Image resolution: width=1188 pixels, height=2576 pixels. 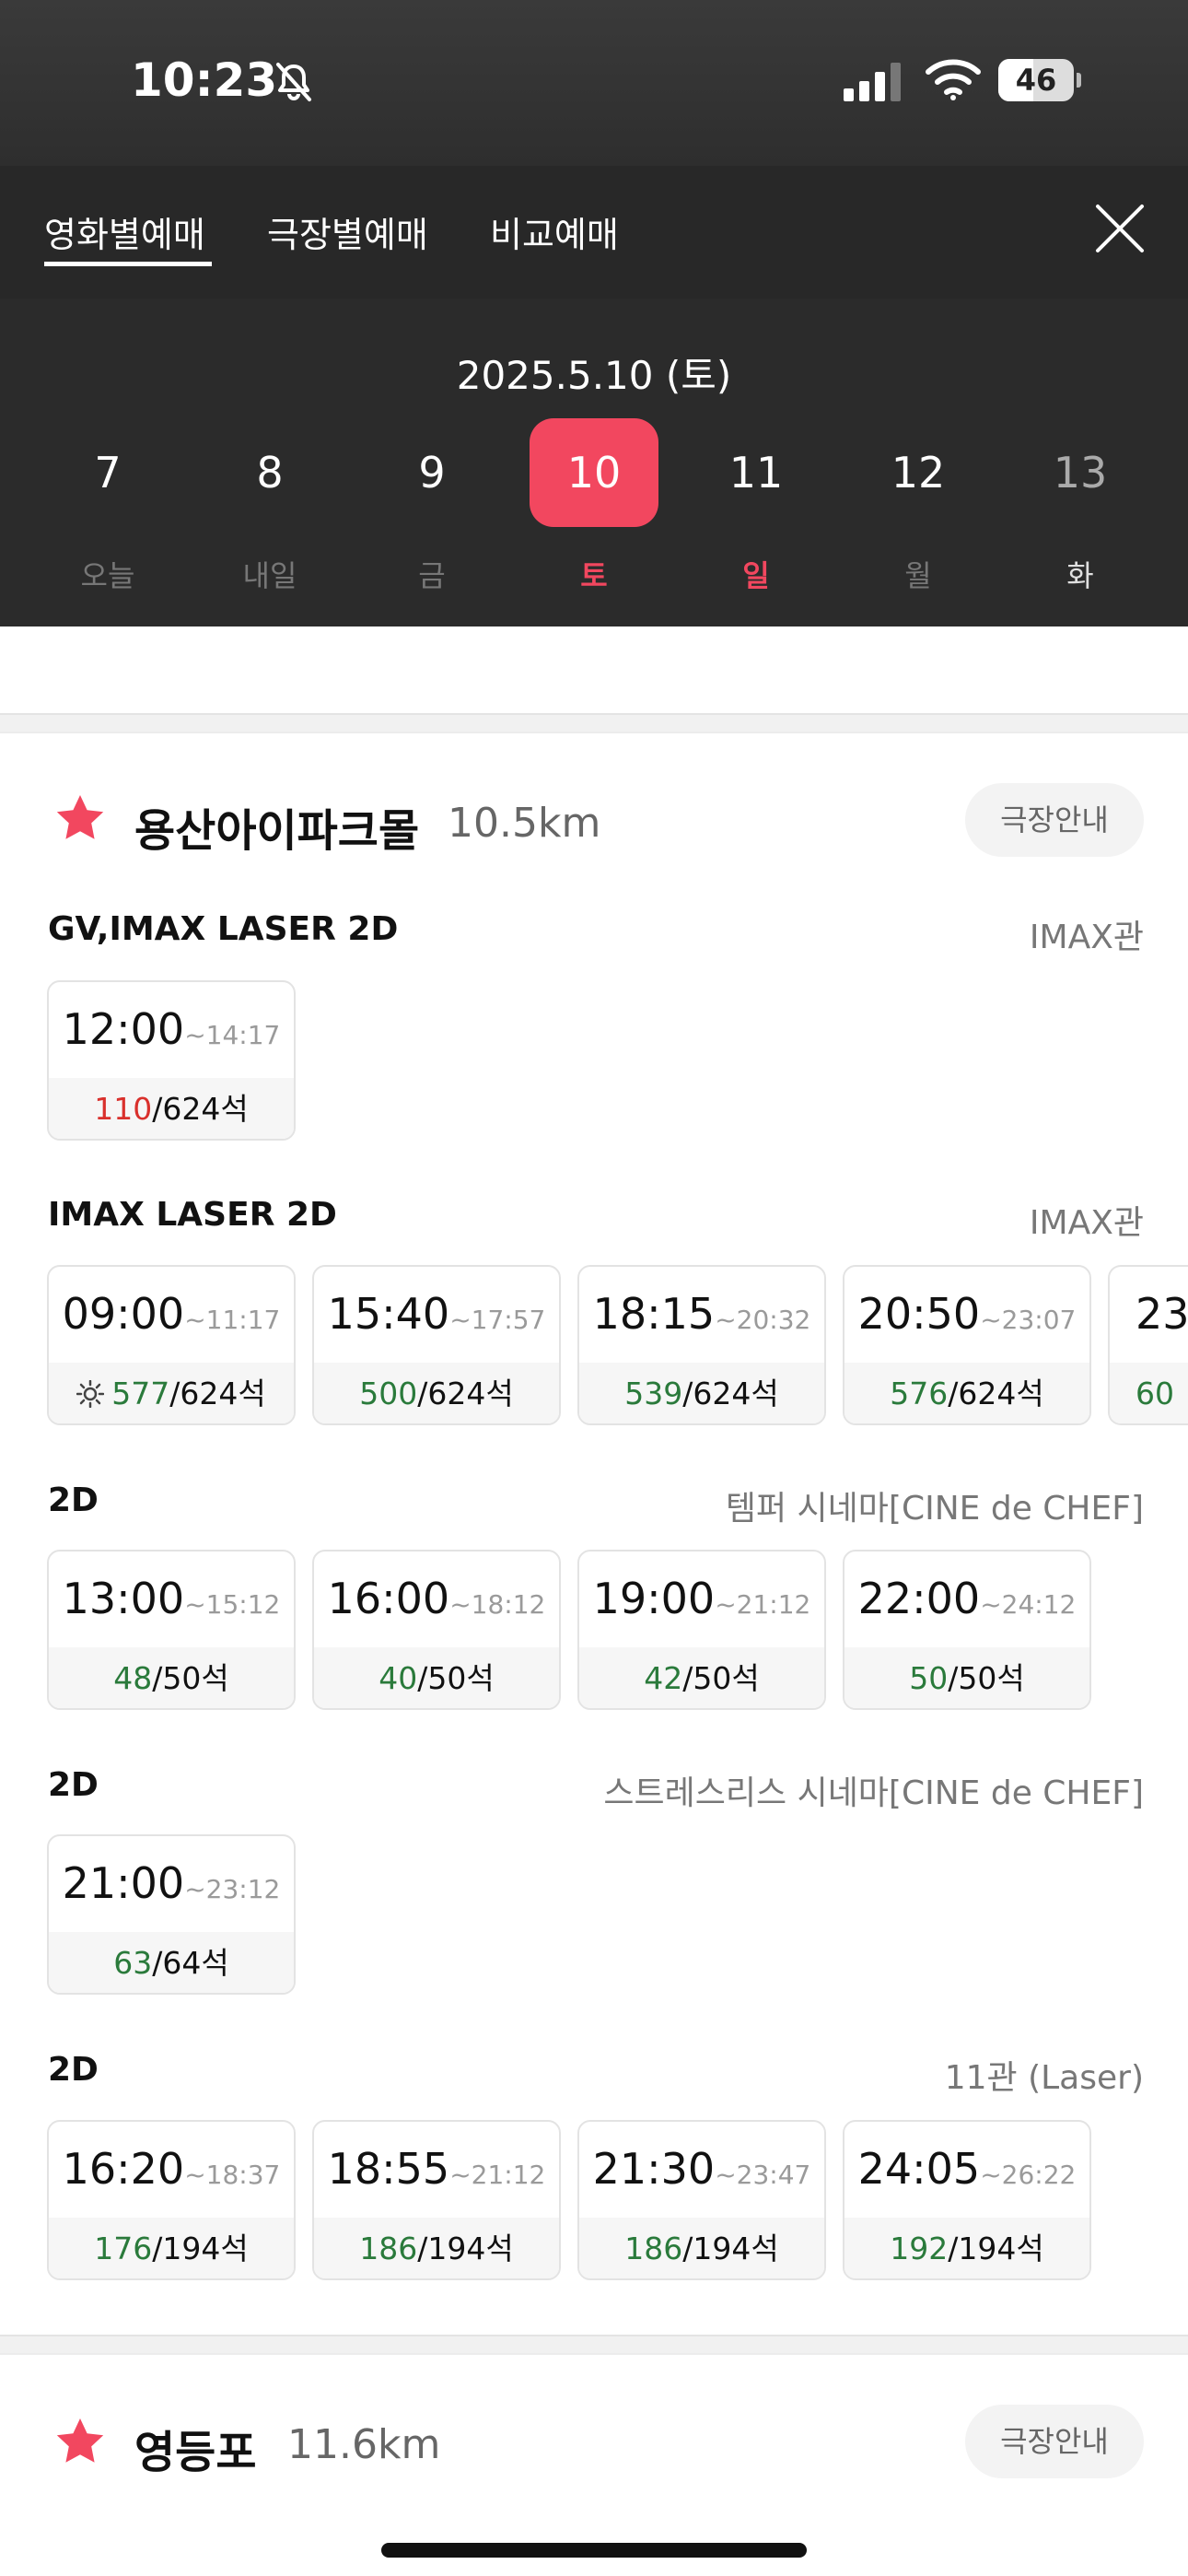 I want to click on showtime-start: 15:40, so click(x=388, y=1314).